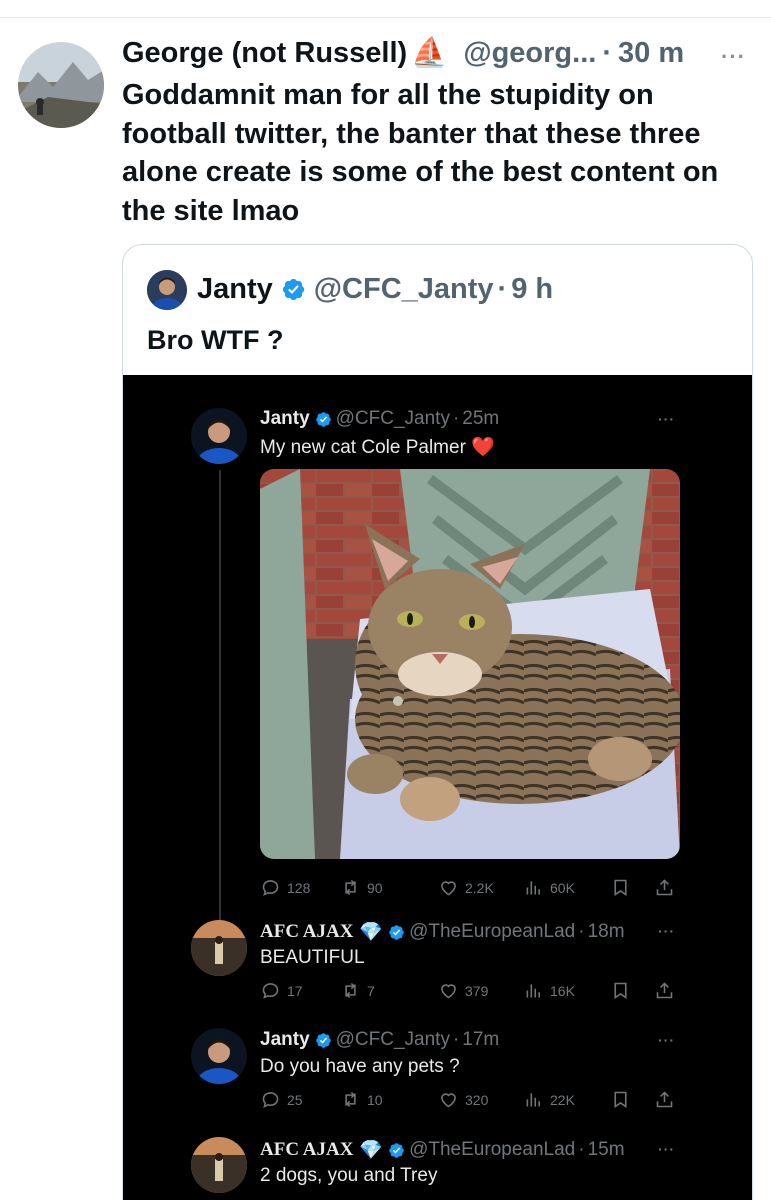 Image resolution: width=771 pixels, height=1200 pixels. I want to click on thread-connector-line, so click(220, 697).